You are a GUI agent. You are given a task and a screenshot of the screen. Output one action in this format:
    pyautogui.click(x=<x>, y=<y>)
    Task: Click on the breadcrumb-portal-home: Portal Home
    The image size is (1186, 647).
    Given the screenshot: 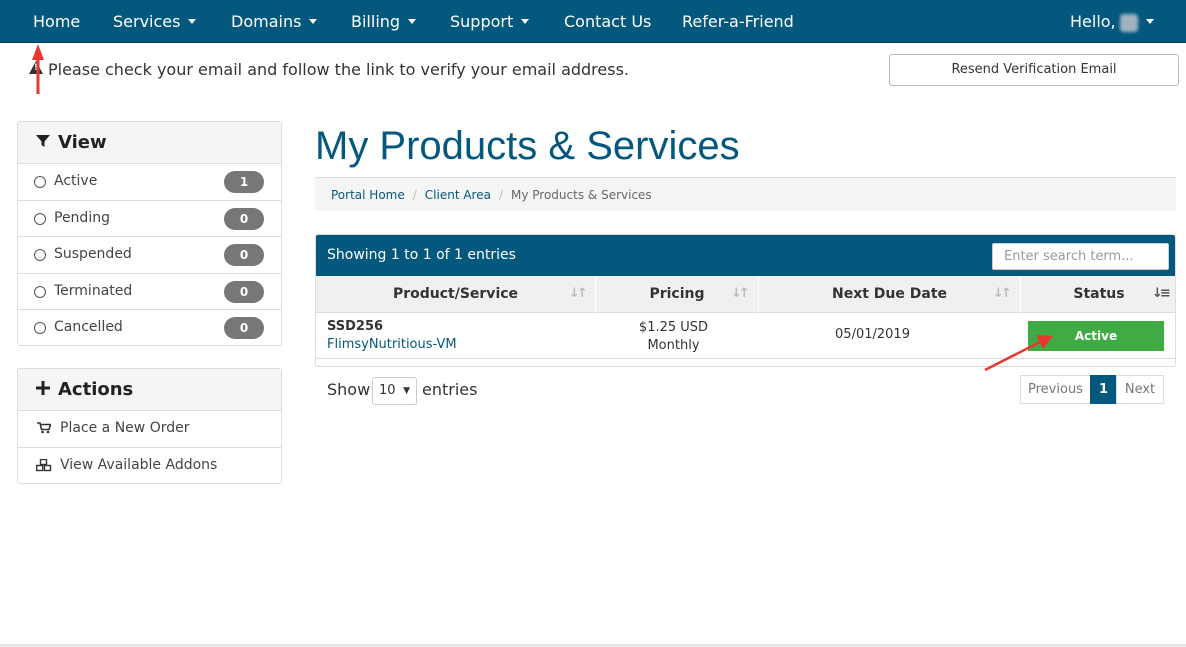 What is the action you would take?
    pyautogui.click(x=368, y=195)
    